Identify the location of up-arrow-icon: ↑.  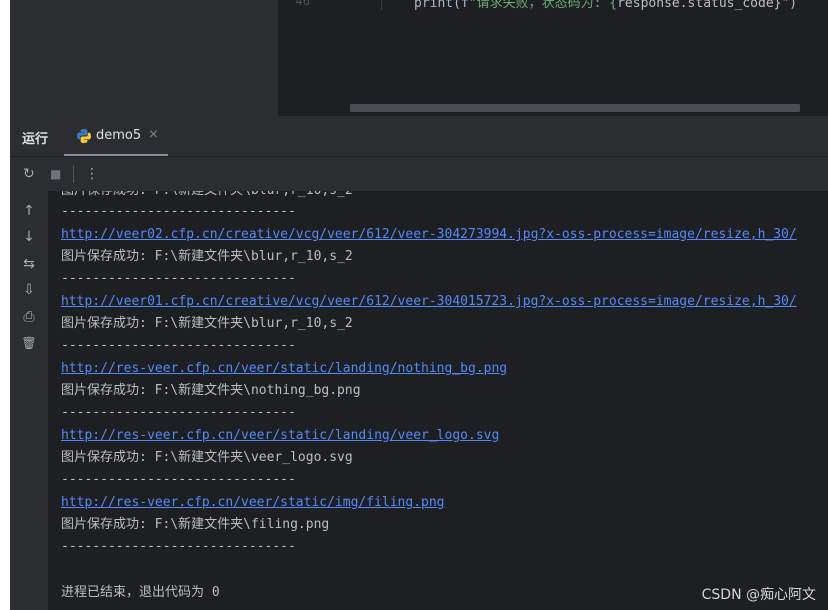
(29, 211).